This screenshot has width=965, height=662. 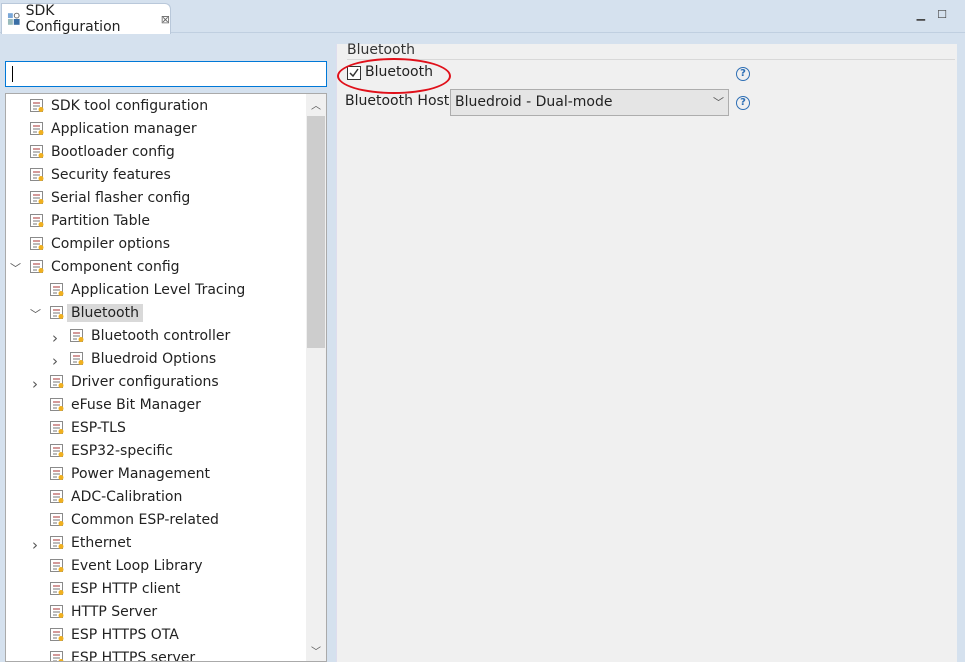 I want to click on scroll-down-icon: ﹀, so click(x=316, y=650).